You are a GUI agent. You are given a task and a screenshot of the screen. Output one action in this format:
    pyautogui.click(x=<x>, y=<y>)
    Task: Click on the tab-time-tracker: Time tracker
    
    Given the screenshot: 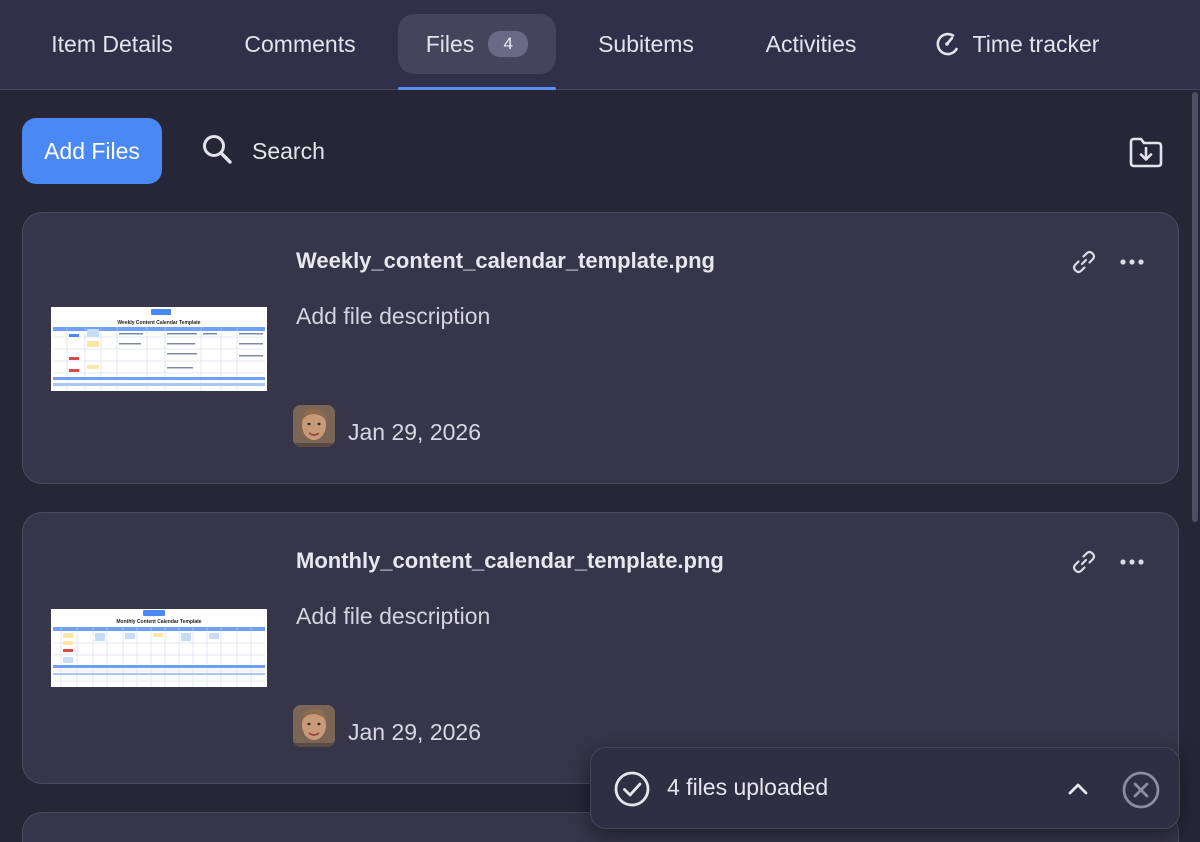 What is the action you would take?
    pyautogui.click(x=1016, y=44)
    